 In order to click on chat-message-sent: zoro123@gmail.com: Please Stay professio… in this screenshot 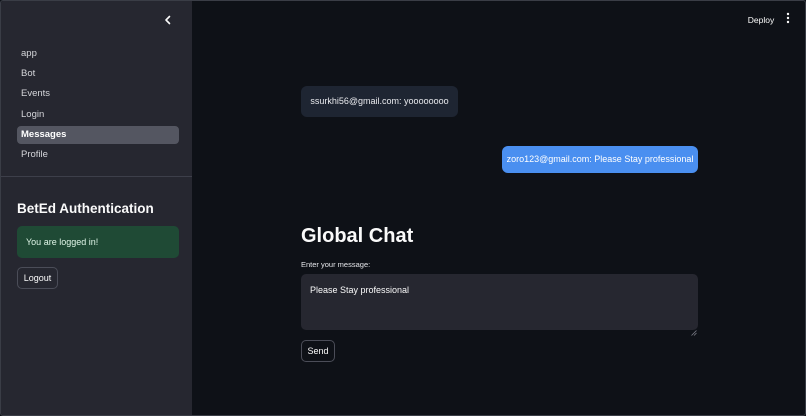, I will do `click(600, 159)`.